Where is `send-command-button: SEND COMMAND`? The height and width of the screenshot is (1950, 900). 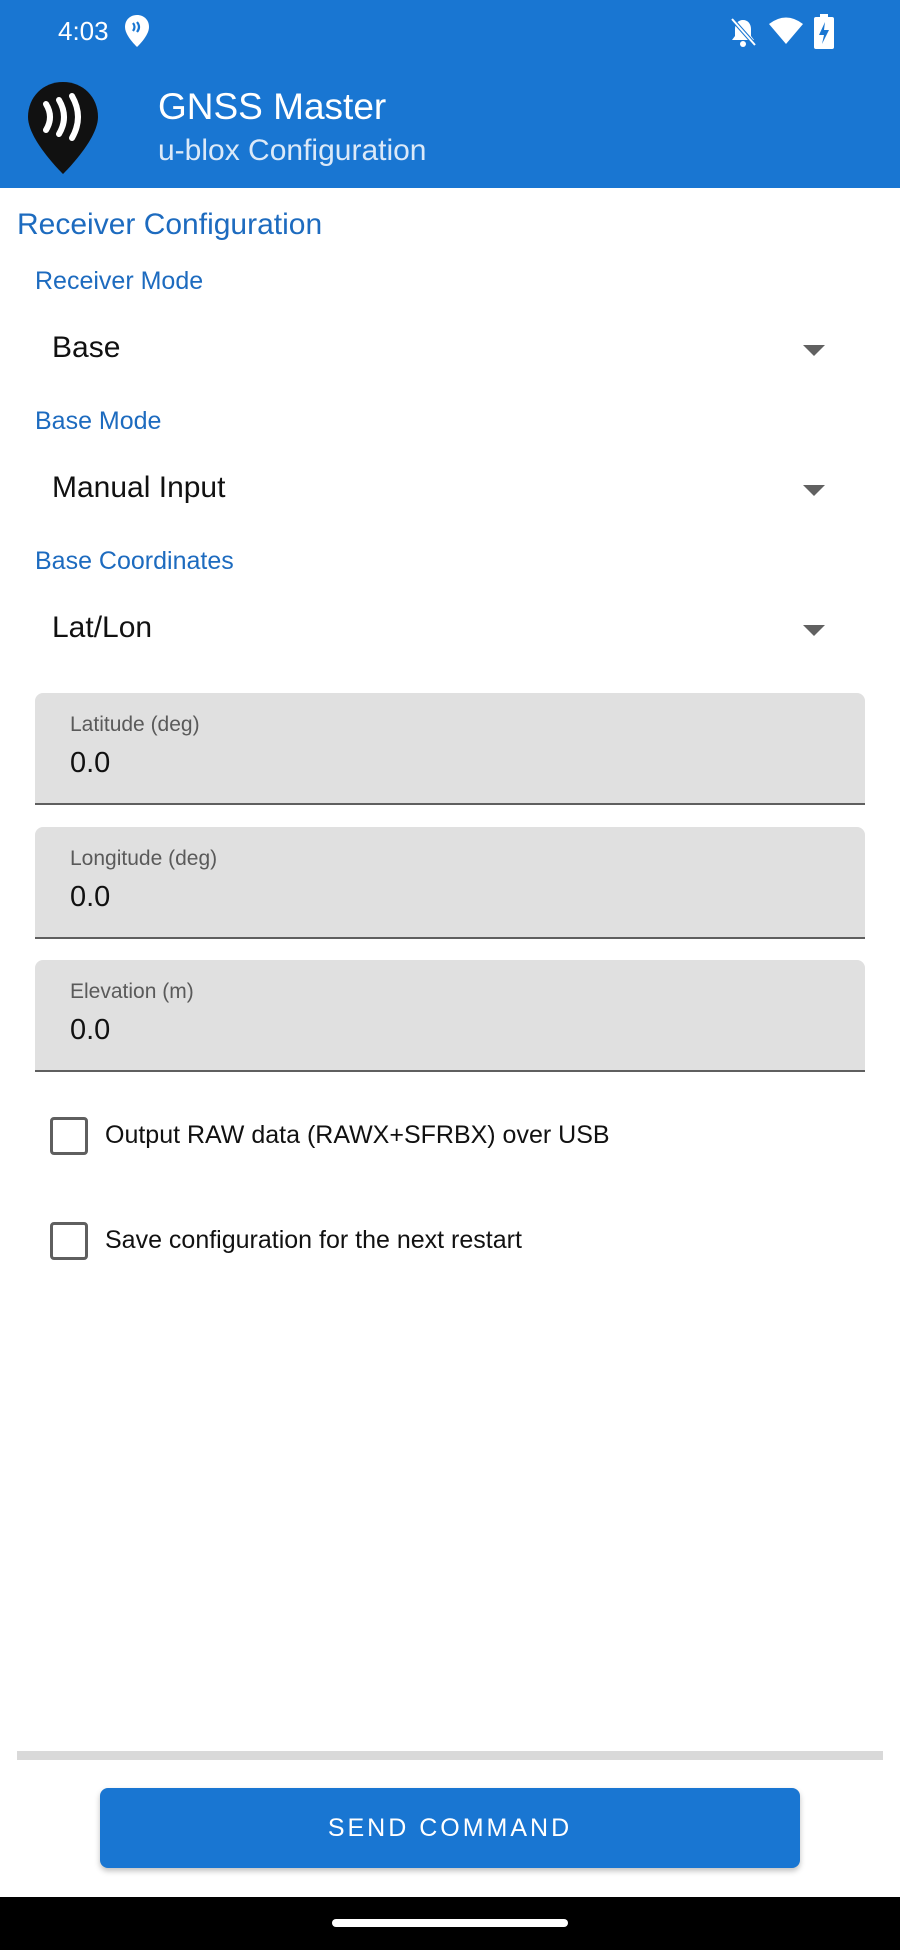
send-command-button: SEND COMMAND is located at coordinates (450, 1828).